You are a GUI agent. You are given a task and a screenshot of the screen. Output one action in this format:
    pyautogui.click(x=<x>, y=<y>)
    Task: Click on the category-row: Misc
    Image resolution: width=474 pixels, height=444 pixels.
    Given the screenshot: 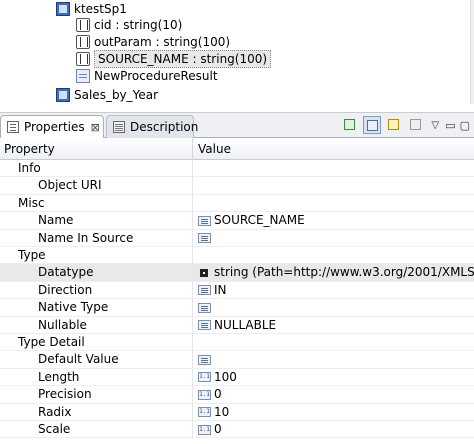 What is the action you would take?
    pyautogui.click(x=237, y=203)
    